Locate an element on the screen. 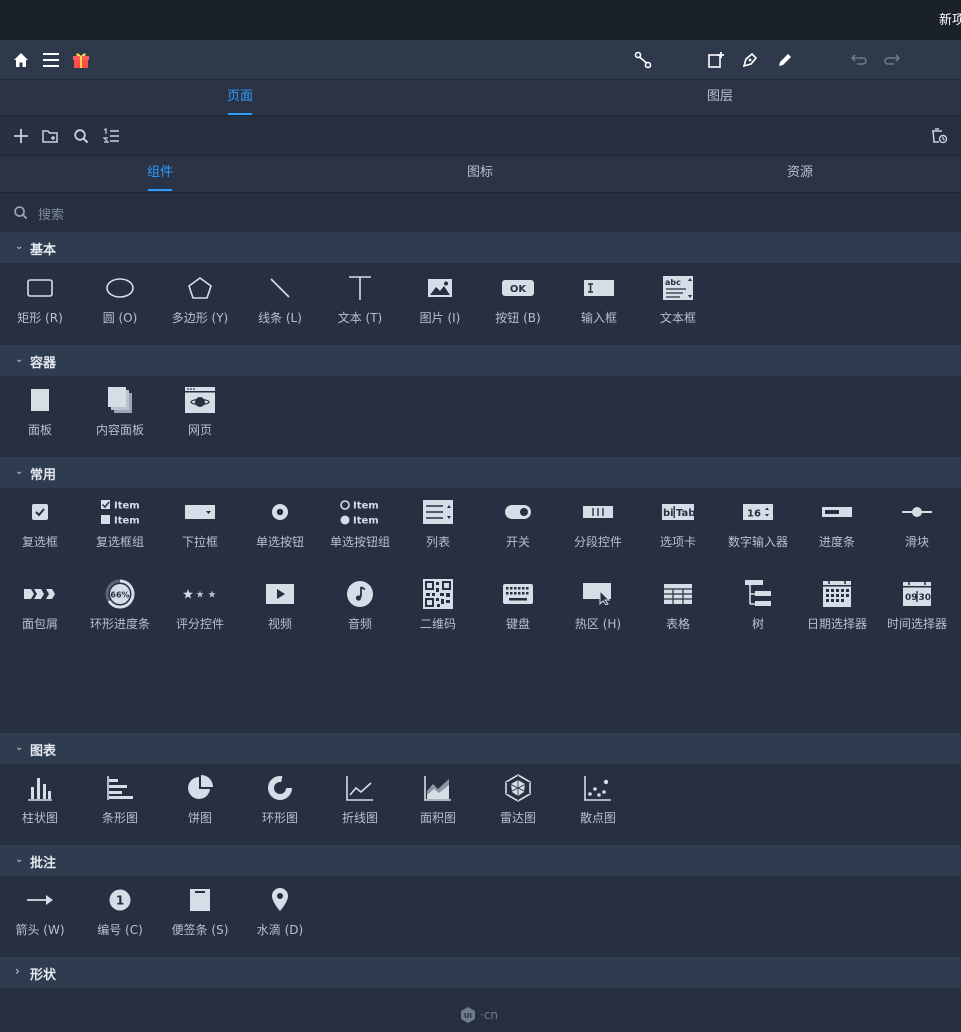 Image resolution: width=961 pixels, height=1032 pixels. component-checkbox-group: Item Item 复选框组 is located at coordinates (120, 523).